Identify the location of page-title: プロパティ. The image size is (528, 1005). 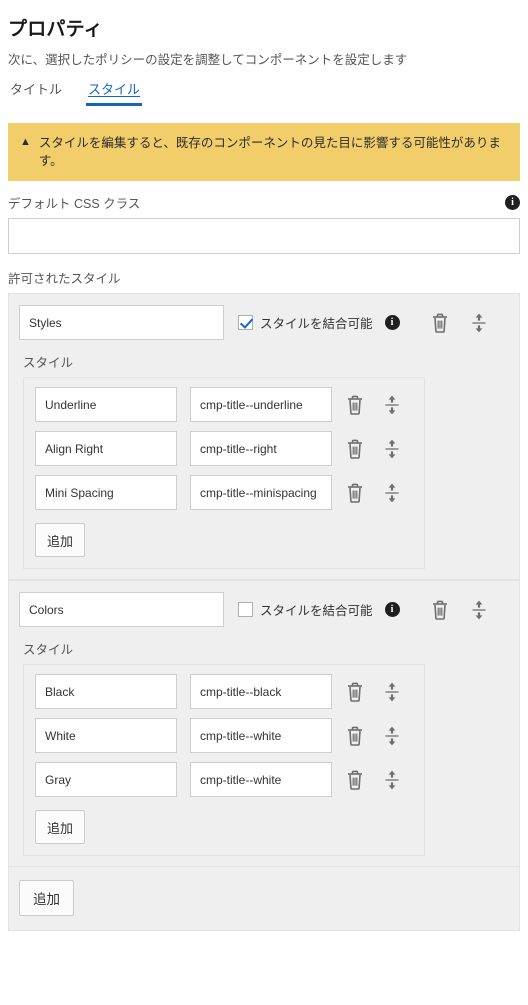
(55, 29).